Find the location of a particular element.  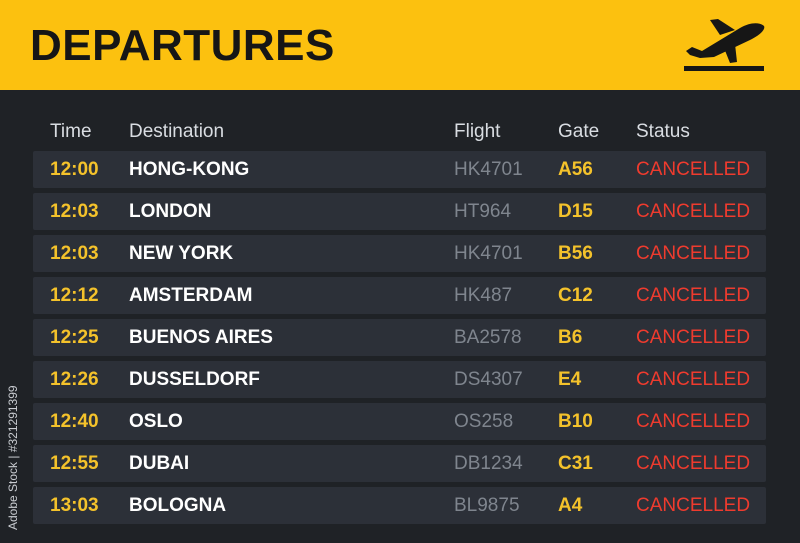

flight-destination: BUENOS AIRES is located at coordinates (201, 337).